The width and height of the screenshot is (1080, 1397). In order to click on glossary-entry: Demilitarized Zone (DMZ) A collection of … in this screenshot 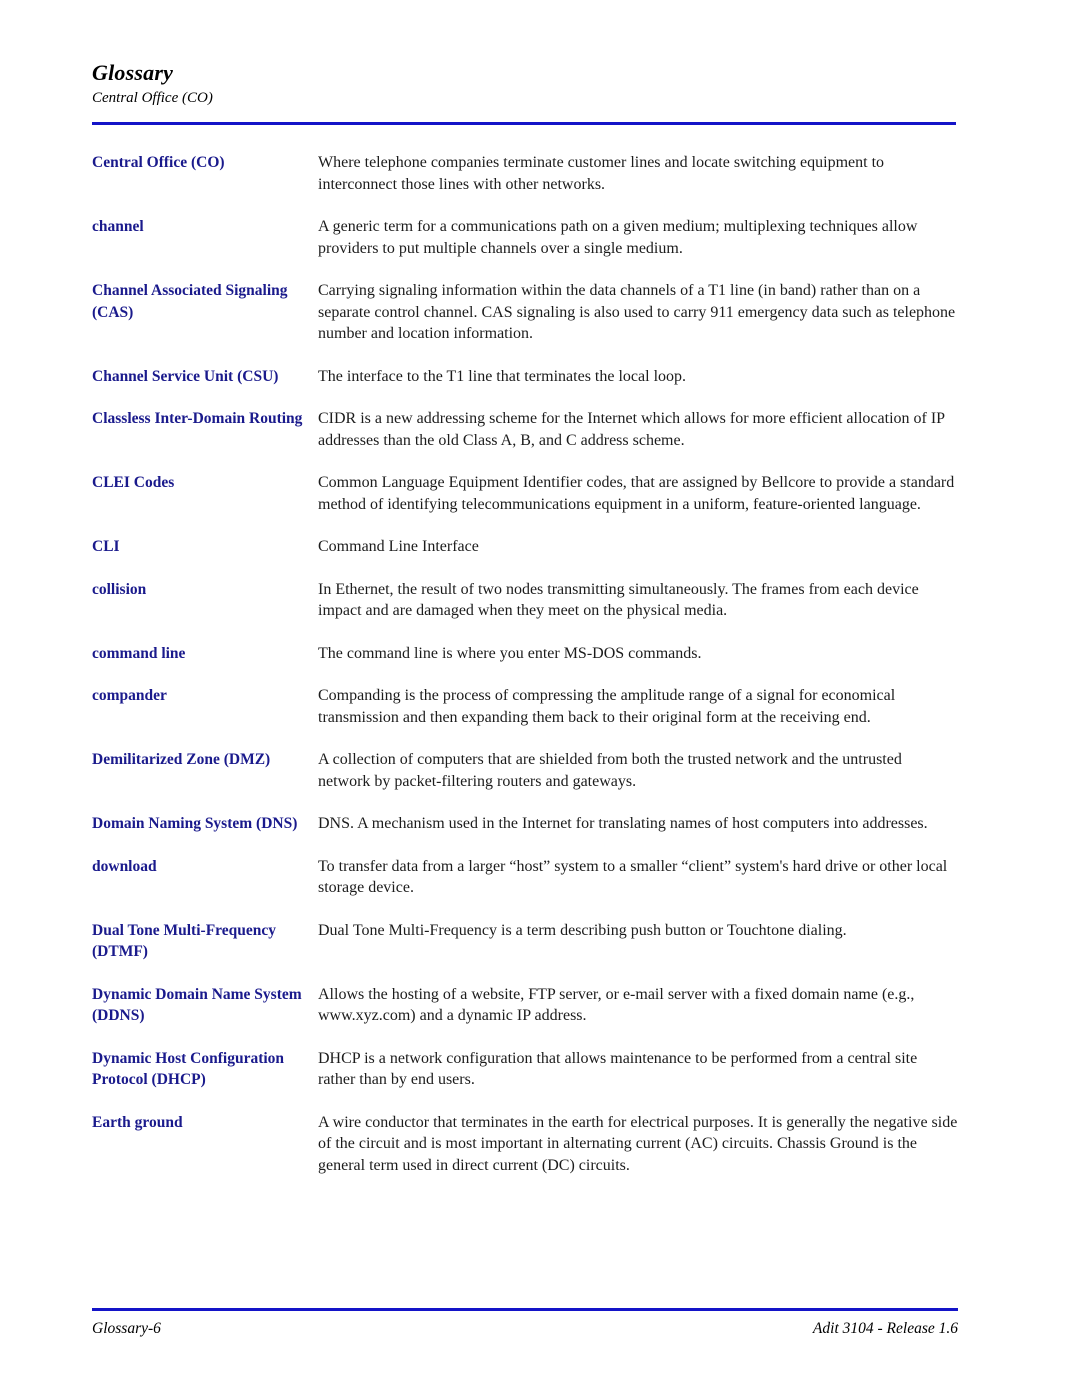, I will do `click(525, 770)`.